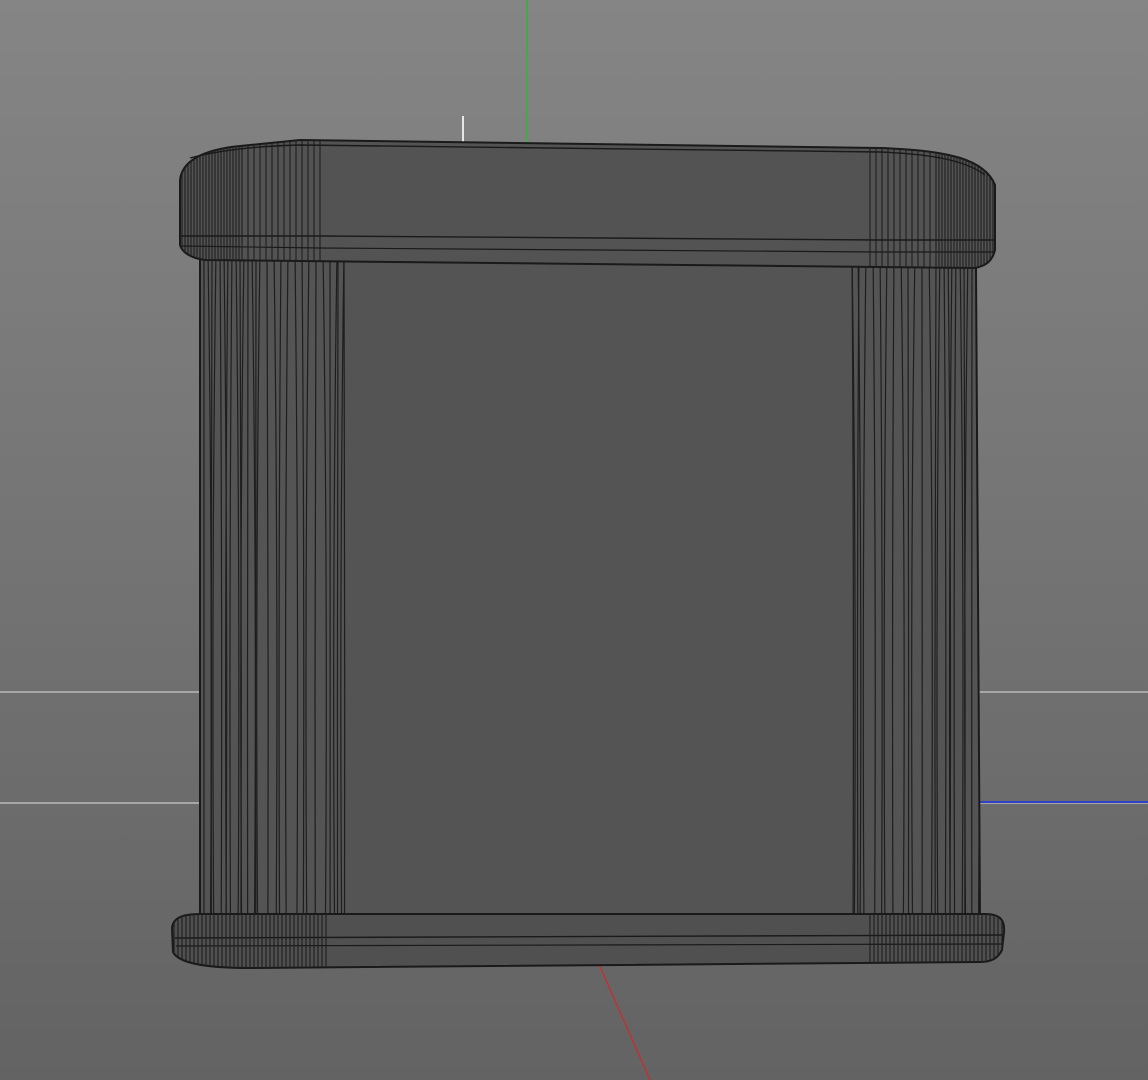 The height and width of the screenshot is (1080, 1148). What do you see at coordinates (587, 204) in the screenshot?
I see `container-lid` at bounding box center [587, 204].